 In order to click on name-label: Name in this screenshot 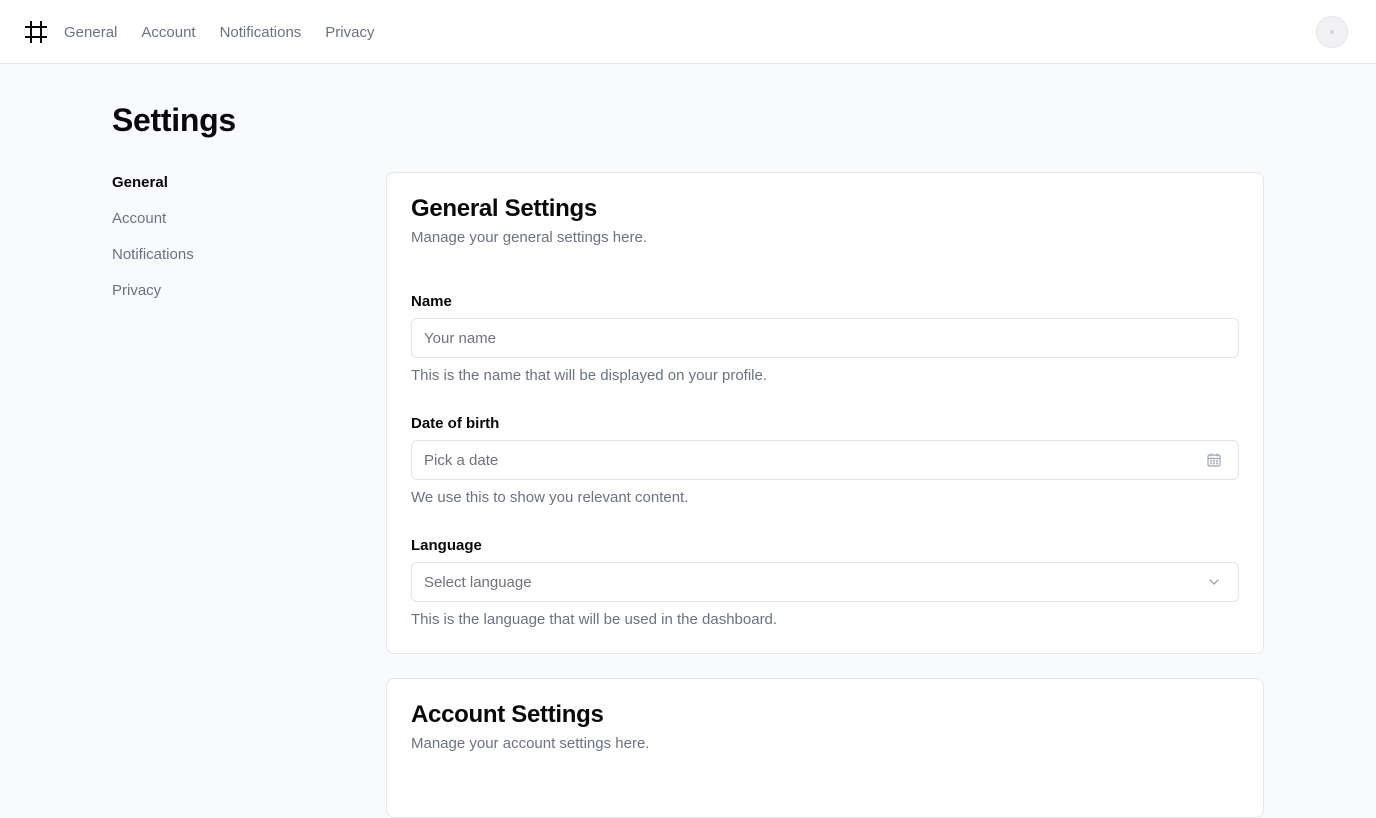, I will do `click(431, 301)`.